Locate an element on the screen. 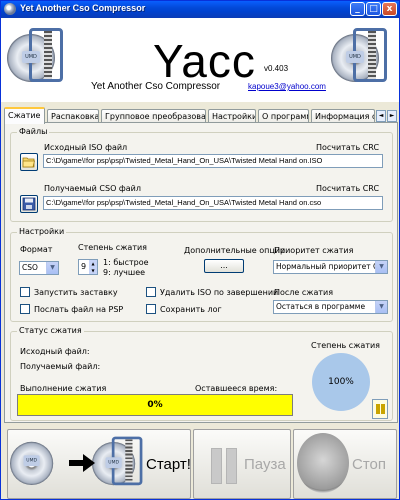 The height and width of the screenshot is (500, 400). save-file-button is located at coordinates (29, 204).